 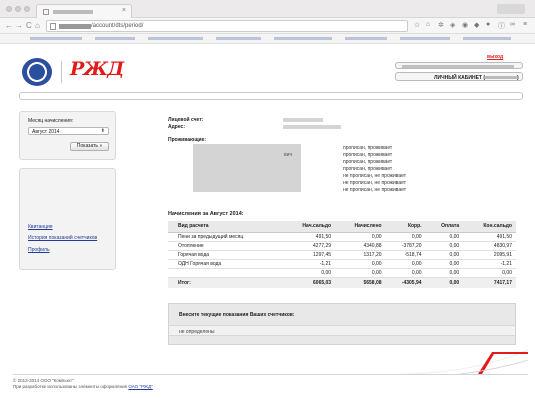 I want to click on sidebar-item-meter-history: История показаний счетчиков, so click(x=62, y=238).